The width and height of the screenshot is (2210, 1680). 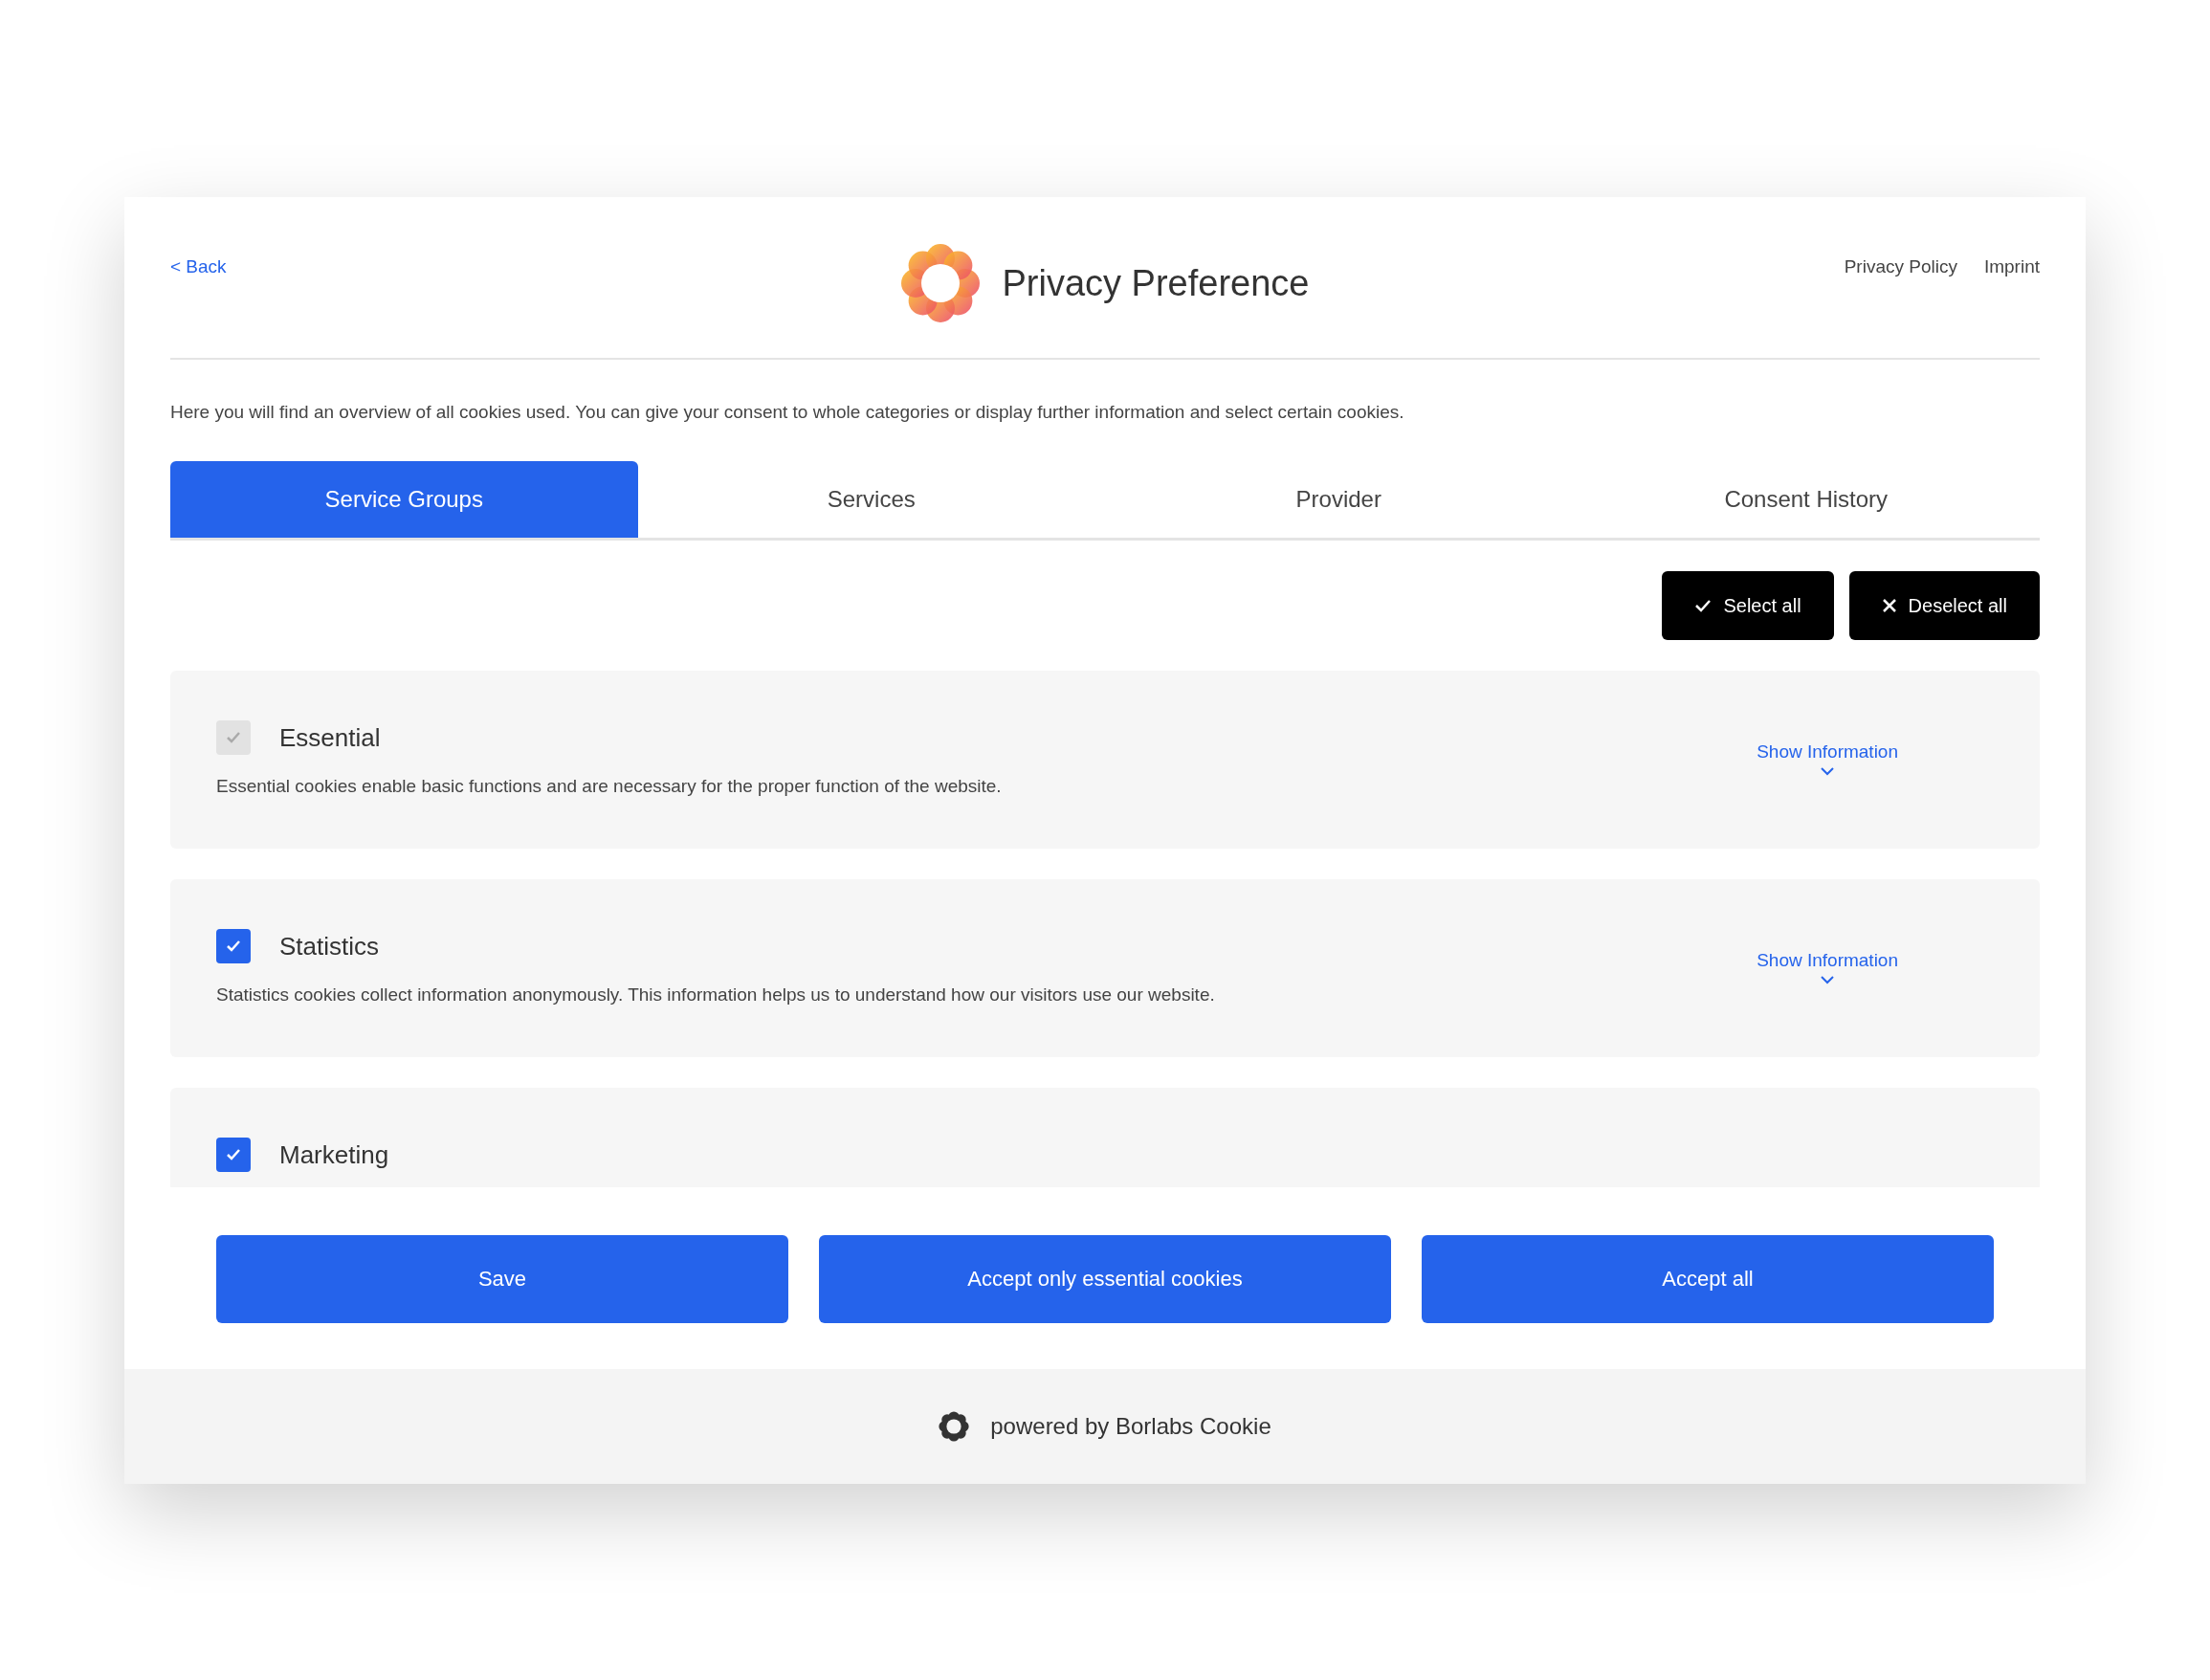 I want to click on tab: Provider, so click(x=1339, y=500).